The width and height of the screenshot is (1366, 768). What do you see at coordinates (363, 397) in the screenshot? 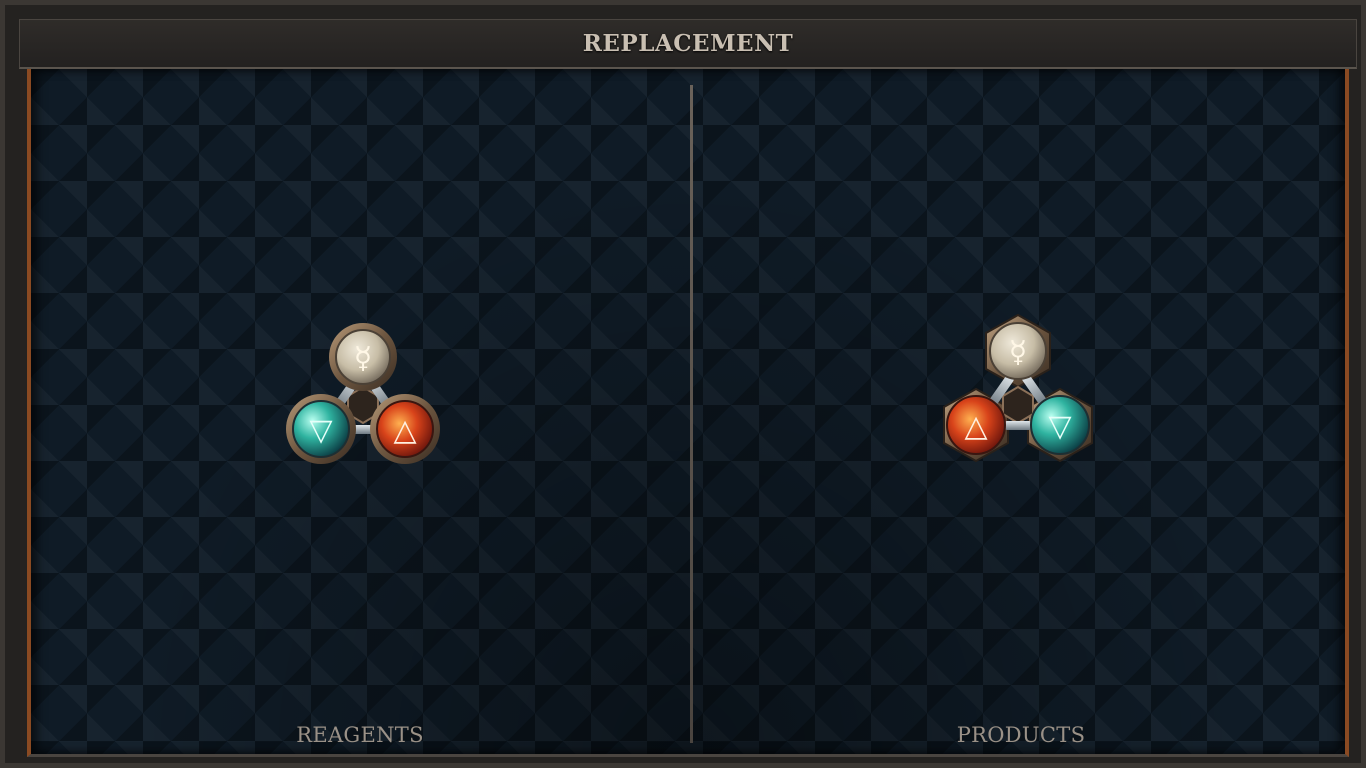
I see `reagent-molecule: ☿ ▽ △` at bounding box center [363, 397].